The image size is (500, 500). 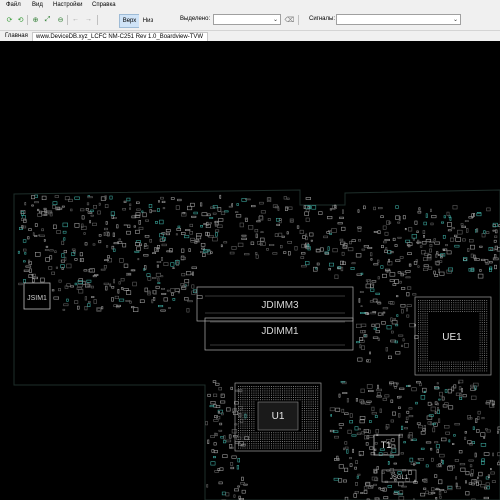 I want to click on forward-arrow-icon: →, so click(x=88, y=19).